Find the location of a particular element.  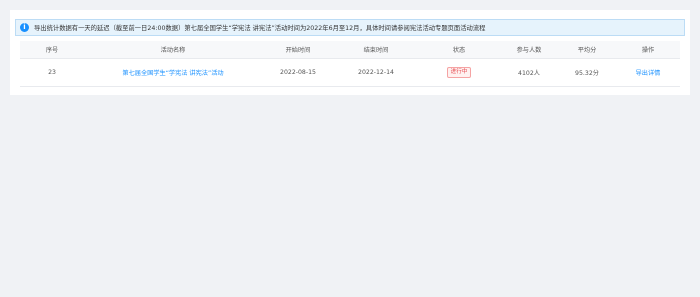

header-name: 活动名称 is located at coordinates (173, 50).